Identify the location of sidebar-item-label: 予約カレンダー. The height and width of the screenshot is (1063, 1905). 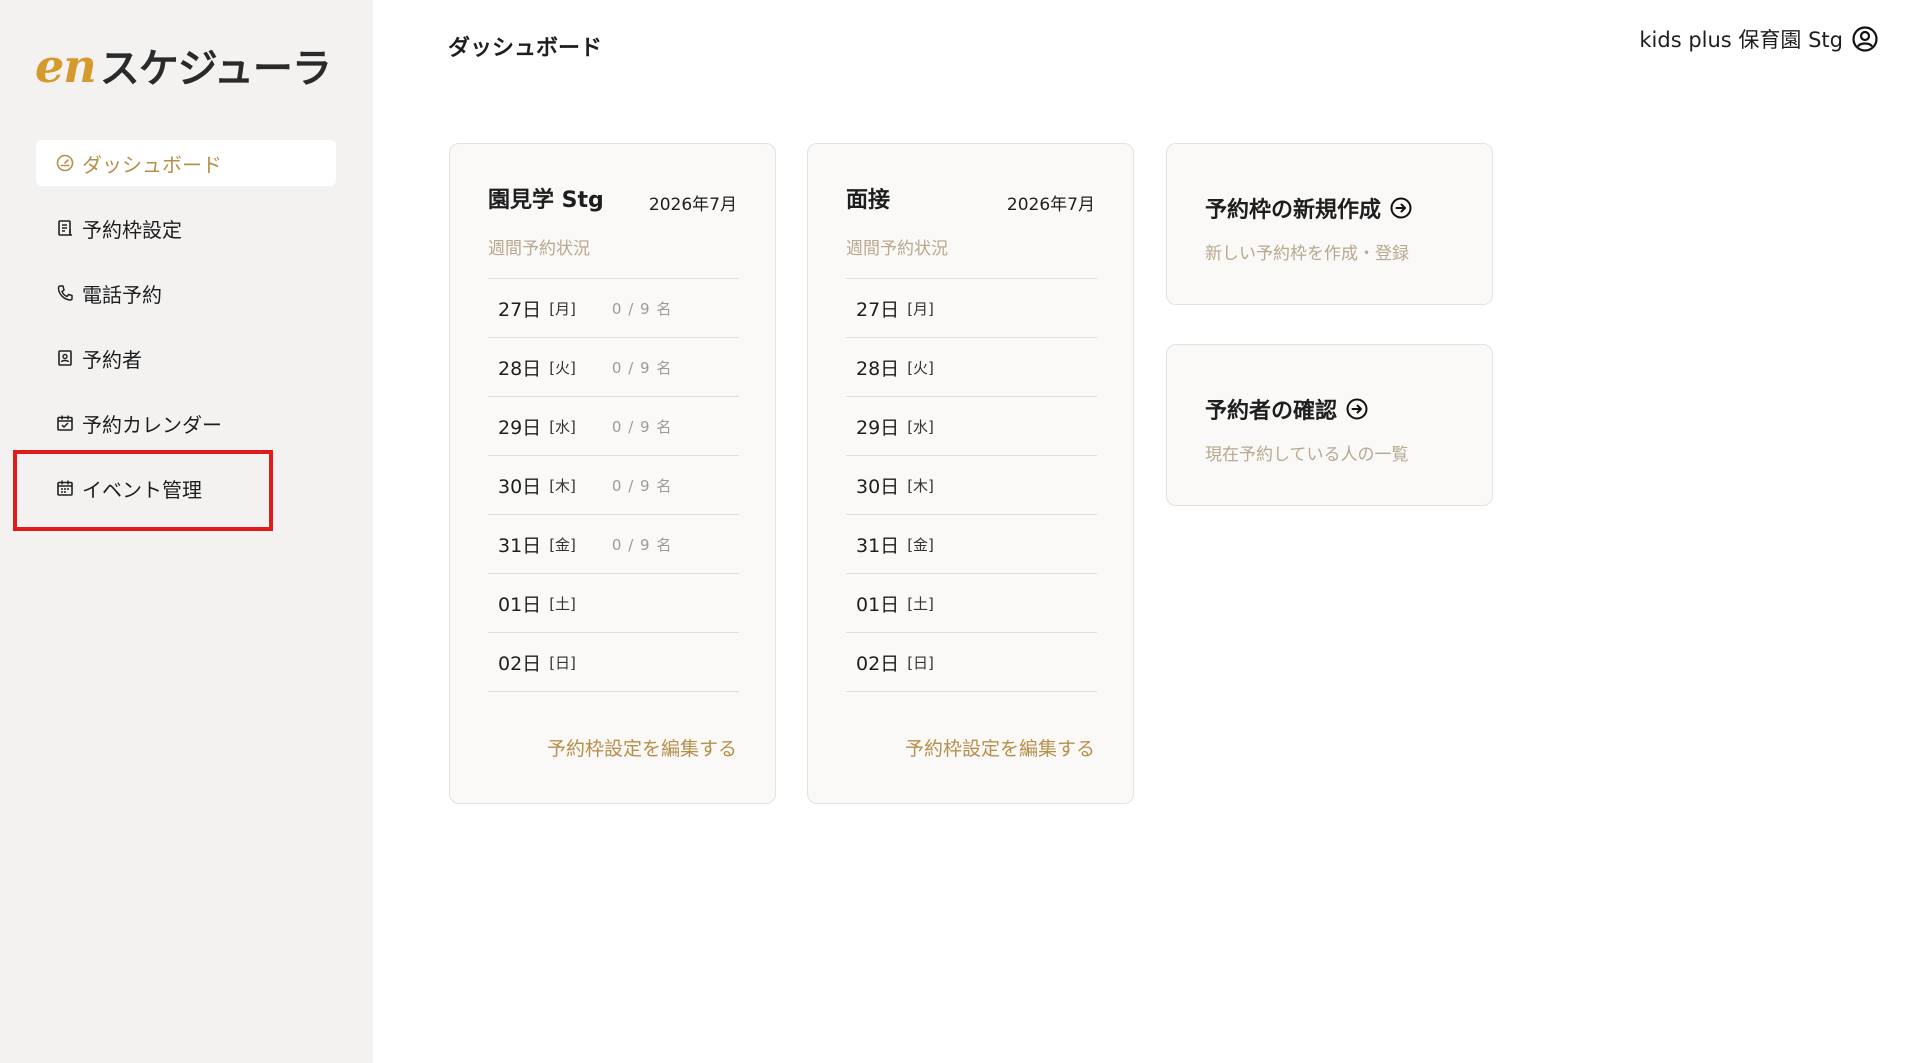
(152, 424).